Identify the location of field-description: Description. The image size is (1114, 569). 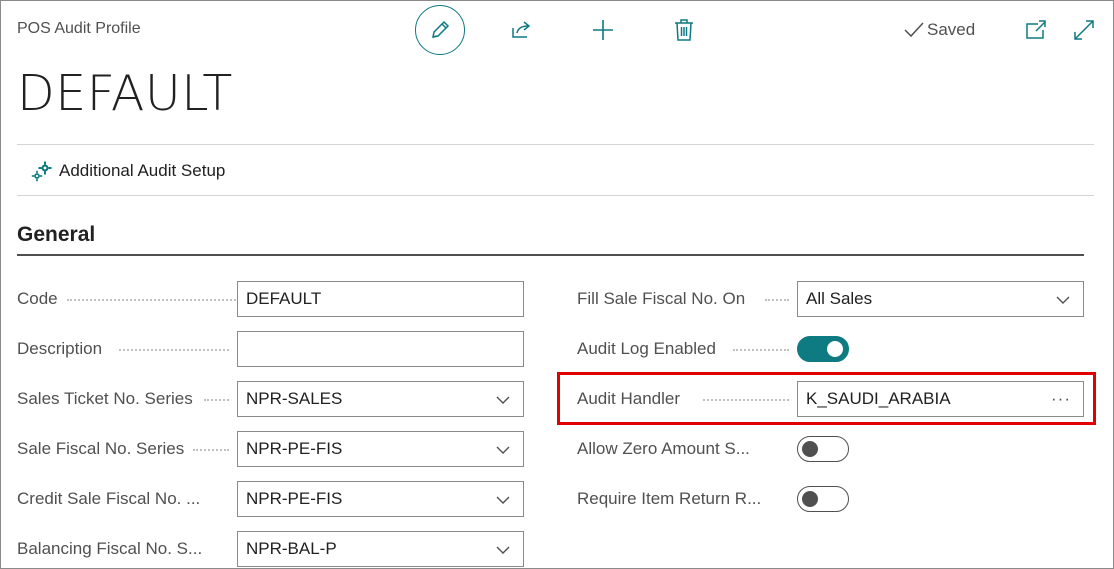
(270, 349).